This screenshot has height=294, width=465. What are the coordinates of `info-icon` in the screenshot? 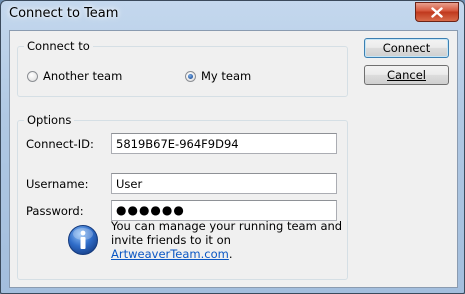 It's located at (83, 240).